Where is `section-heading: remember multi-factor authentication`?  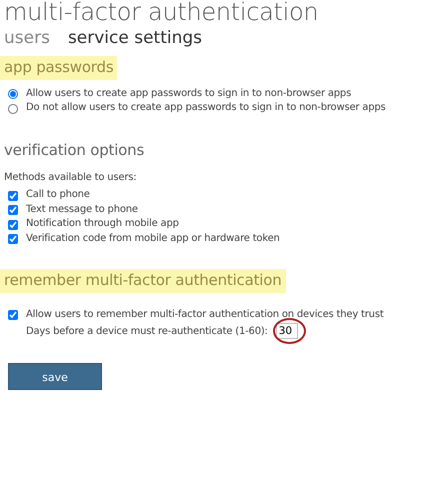 section-heading: remember multi-factor authentication is located at coordinates (143, 281).